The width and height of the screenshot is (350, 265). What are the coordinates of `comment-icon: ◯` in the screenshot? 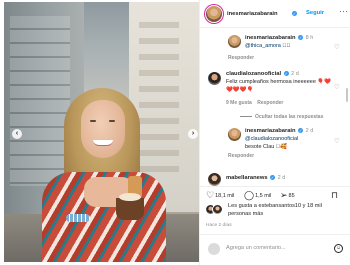 It's located at (249, 195).